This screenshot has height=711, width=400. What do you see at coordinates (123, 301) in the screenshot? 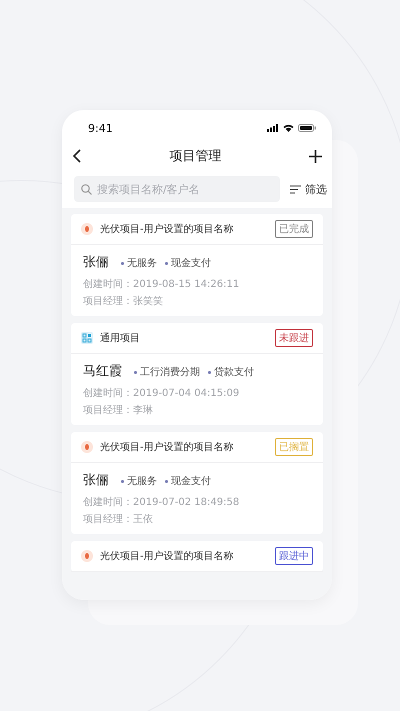
I see `project-manager: 项目经理：张笑笑` at bounding box center [123, 301].